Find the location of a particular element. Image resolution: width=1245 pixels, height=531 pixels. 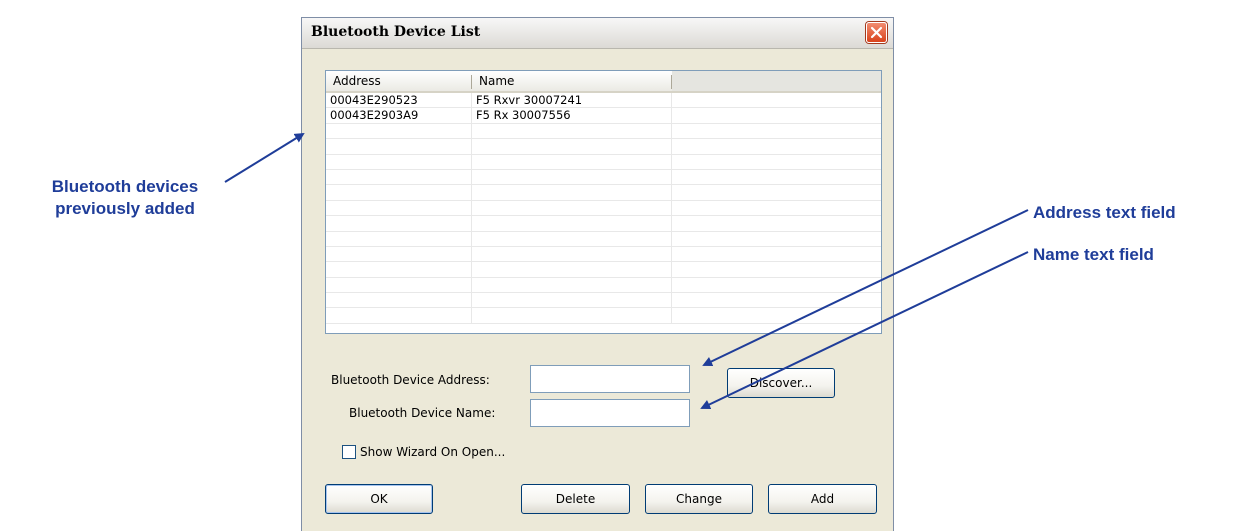

close-icon is located at coordinates (876, 32).